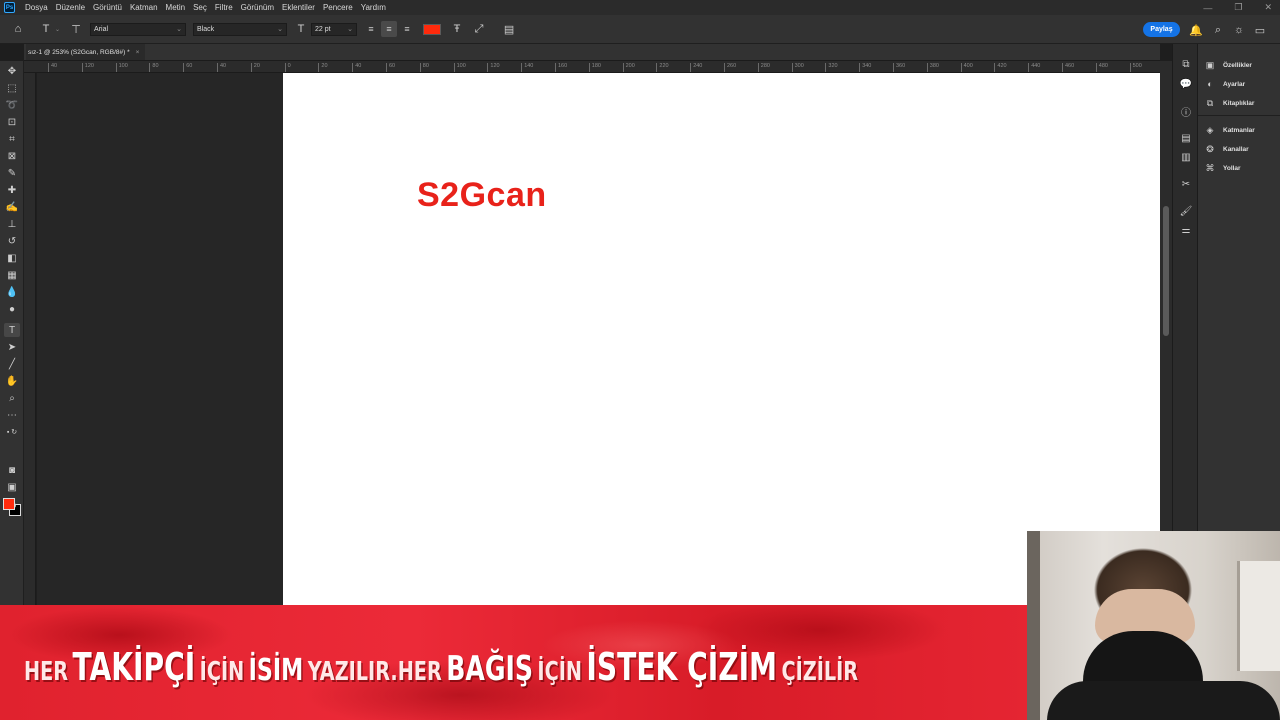  What do you see at coordinates (240, 29) in the screenshot?
I see `font-style-select: Black ⌄` at bounding box center [240, 29].